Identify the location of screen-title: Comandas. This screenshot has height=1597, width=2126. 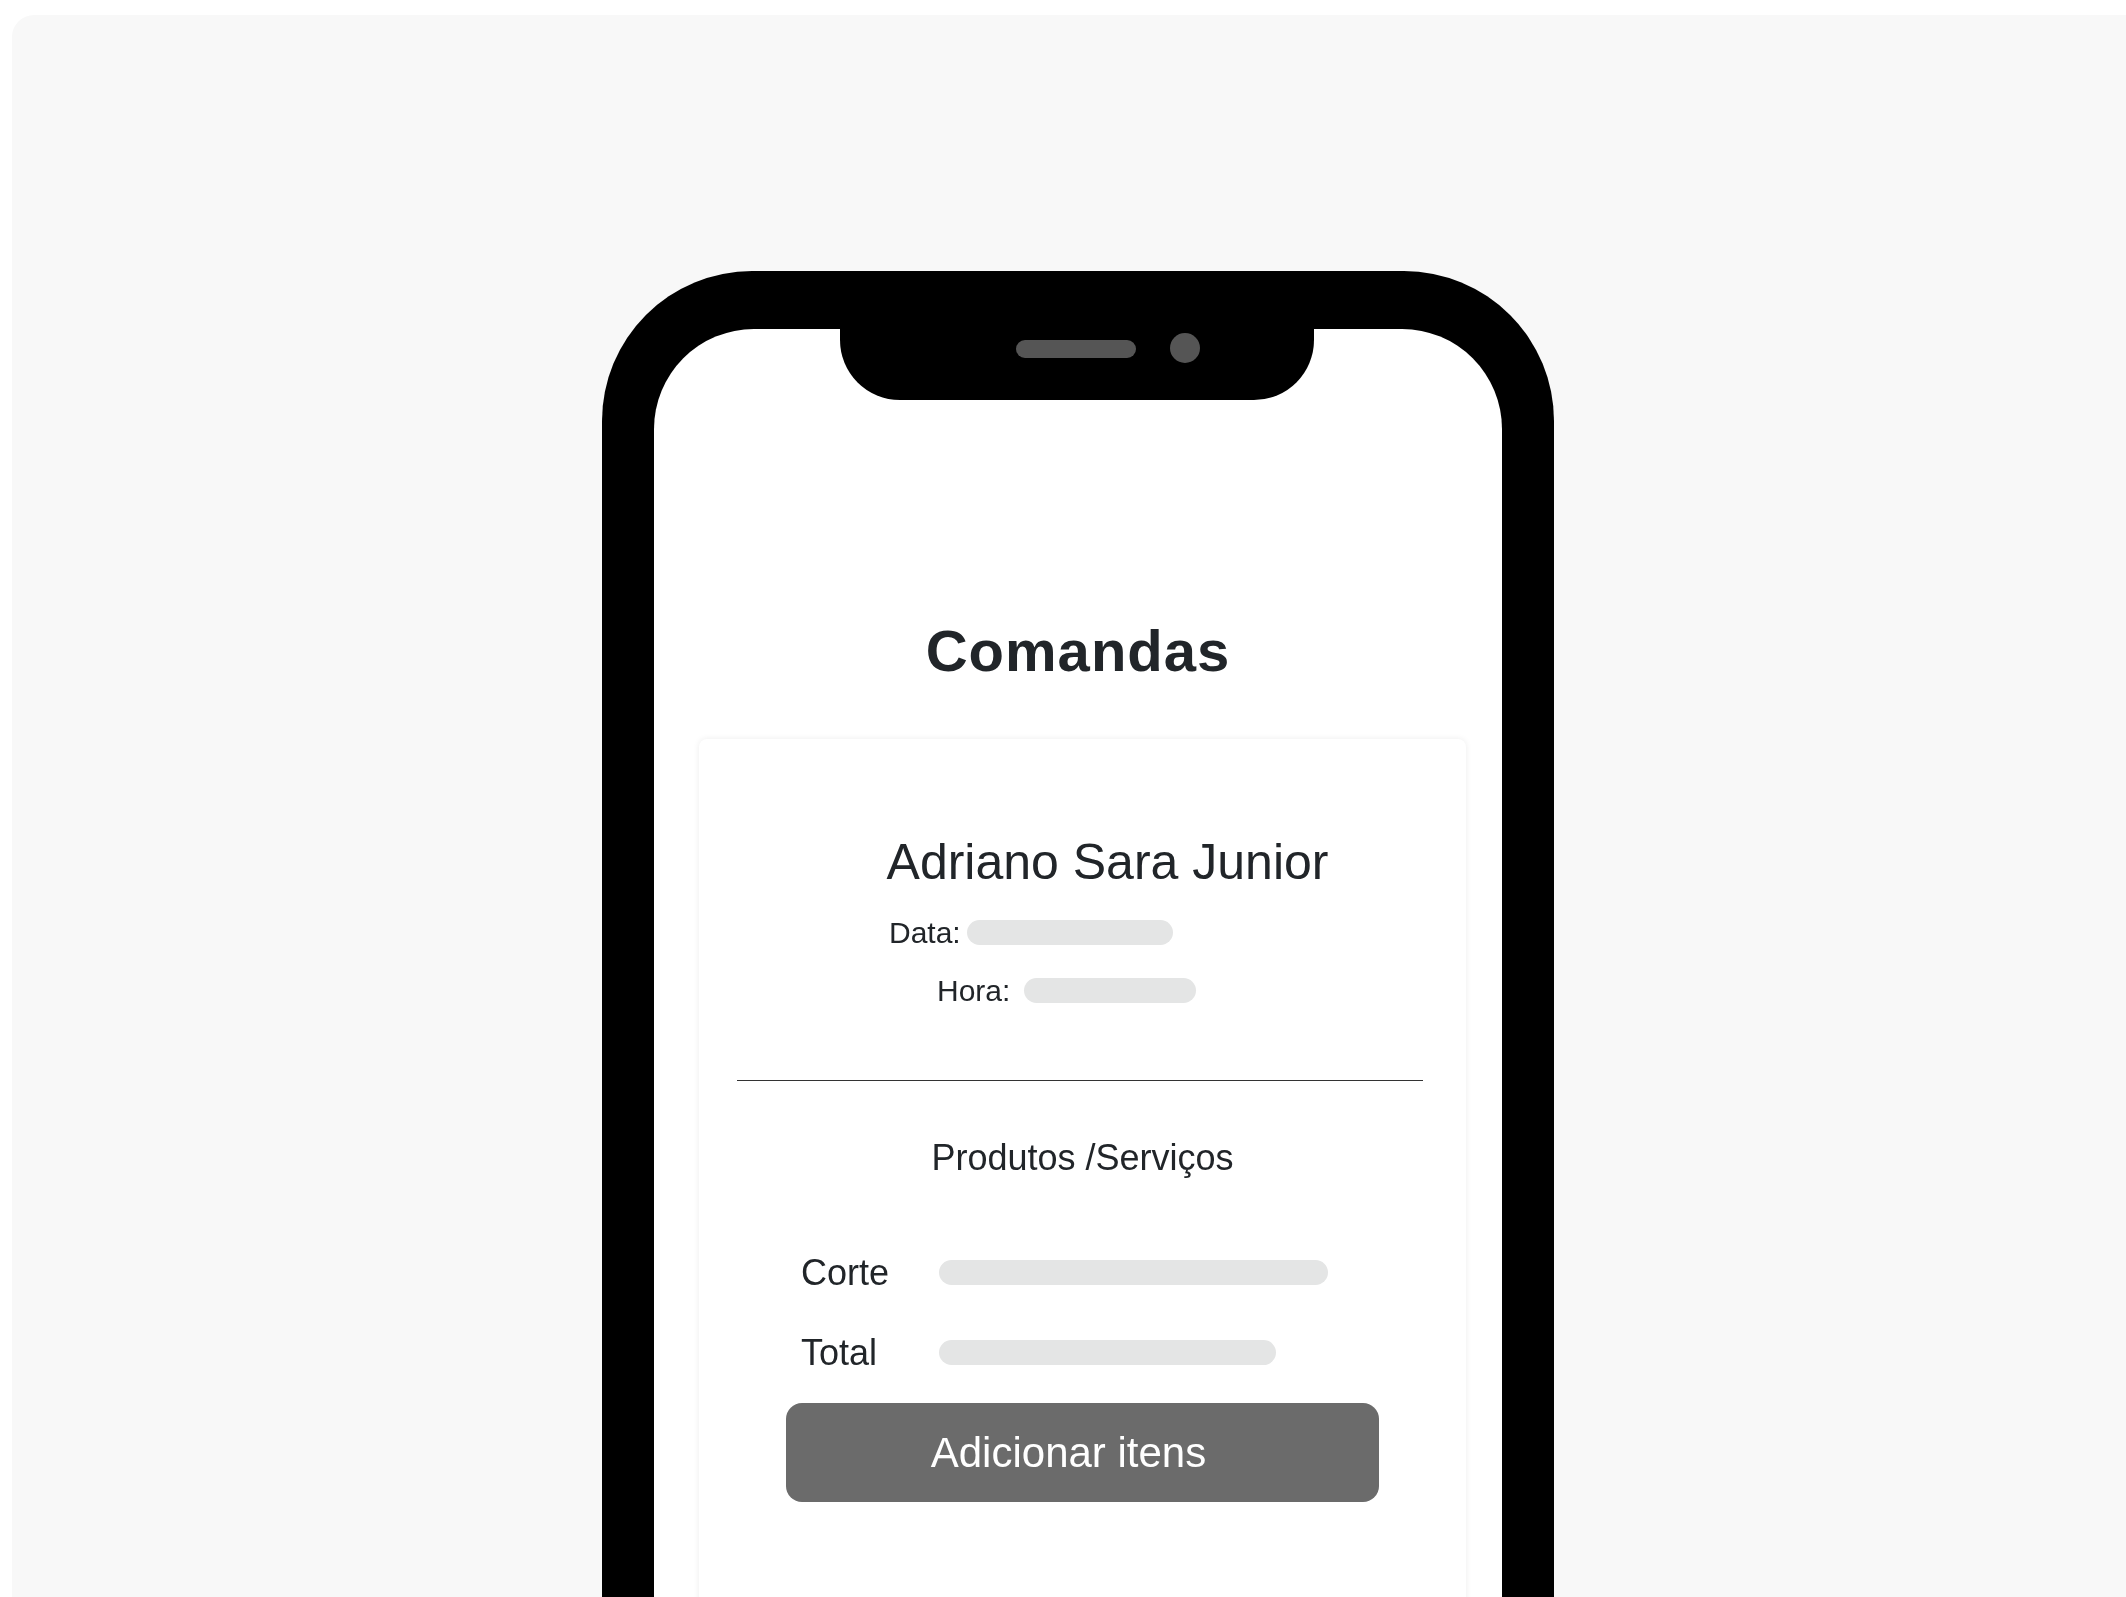
(1078, 651).